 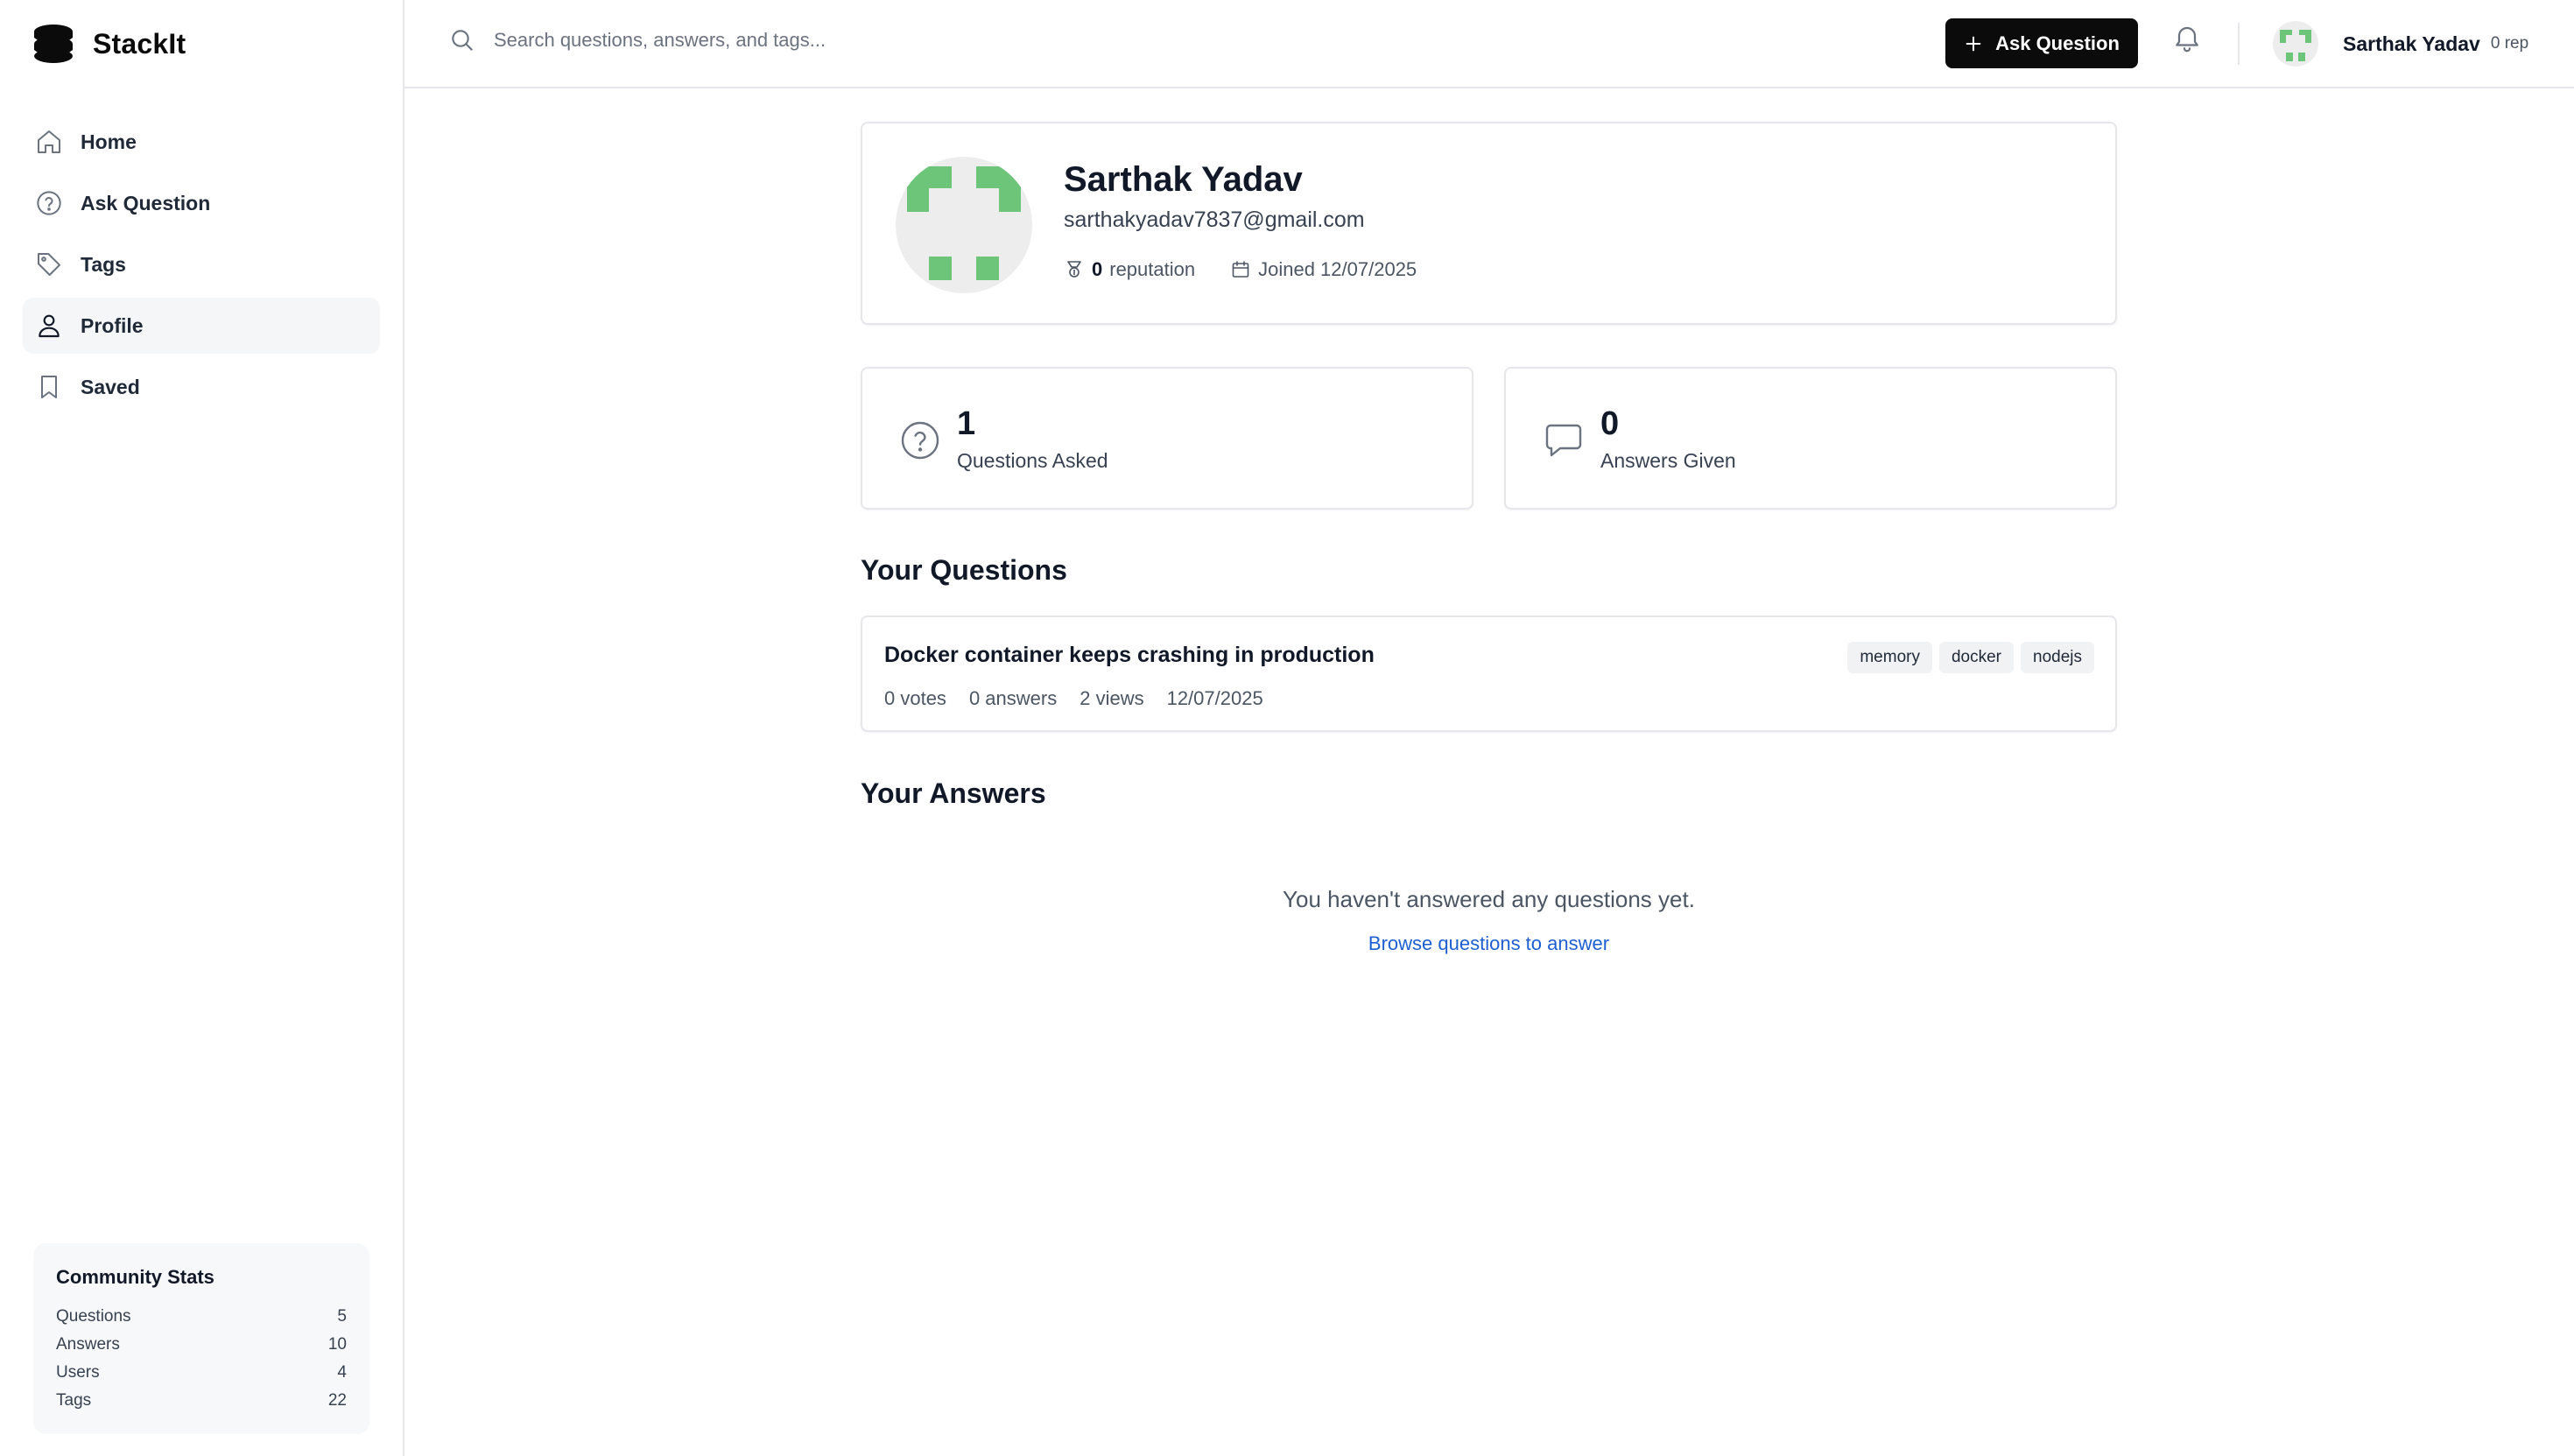 What do you see at coordinates (1032, 460) in the screenshot?
I see `questions-asked-label: Questions Asked` at bounding box center [1032, 460].